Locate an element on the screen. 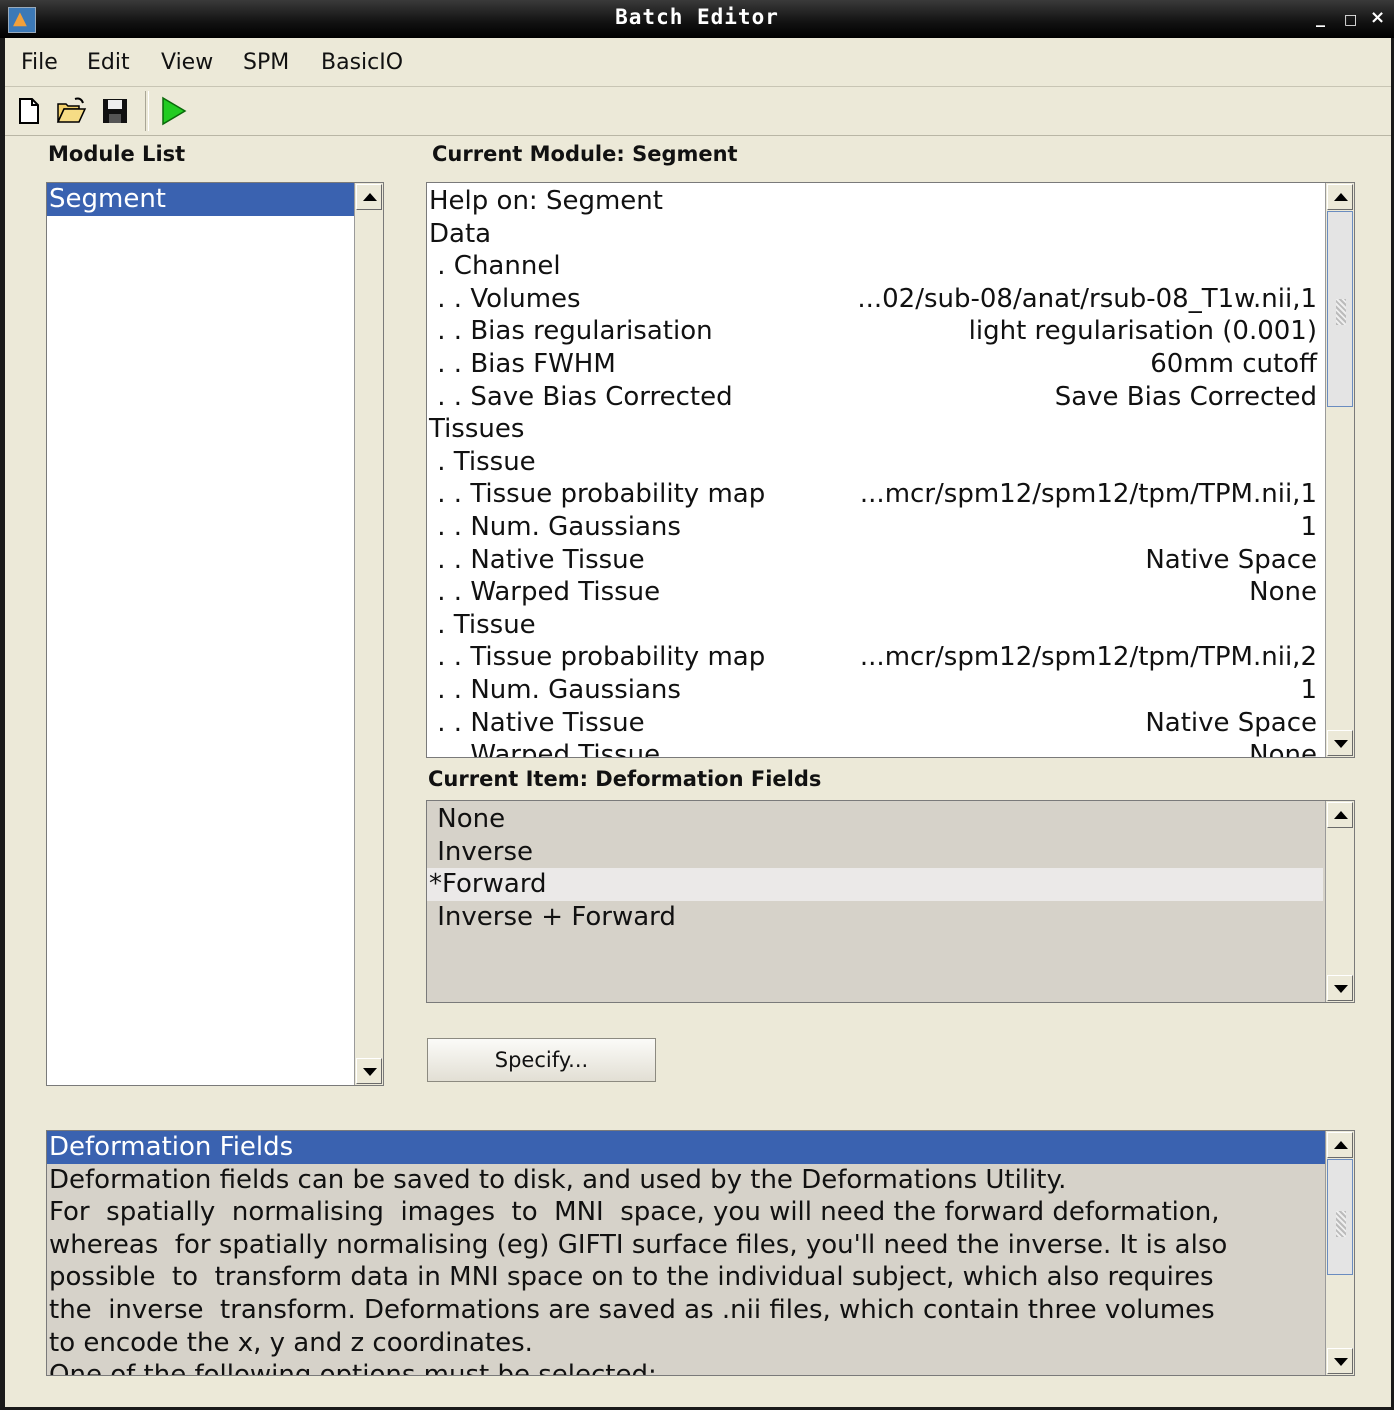 The height and width of the screenshot is (1410, 1394). help-line: to encode the x, y and z coordinates. is located at coordinates (291, 1342).